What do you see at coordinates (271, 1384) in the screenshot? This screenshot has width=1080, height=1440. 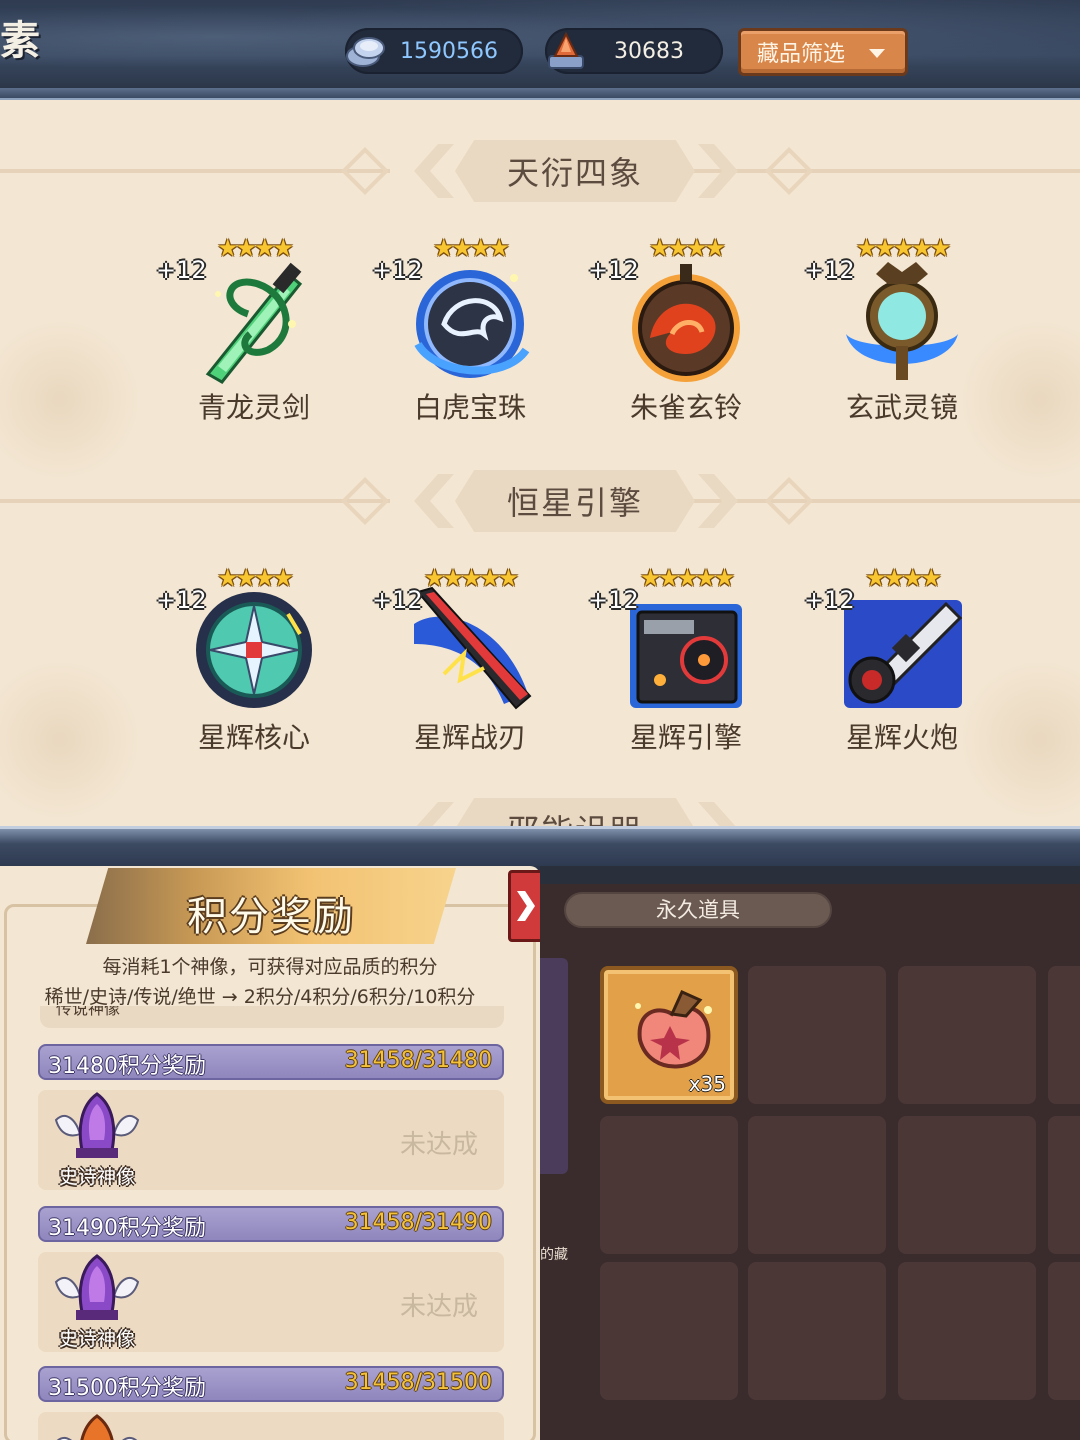 I see `reward-tier-header: 31500积分奖励 31458/31500` at bounding box center [271, 1384].